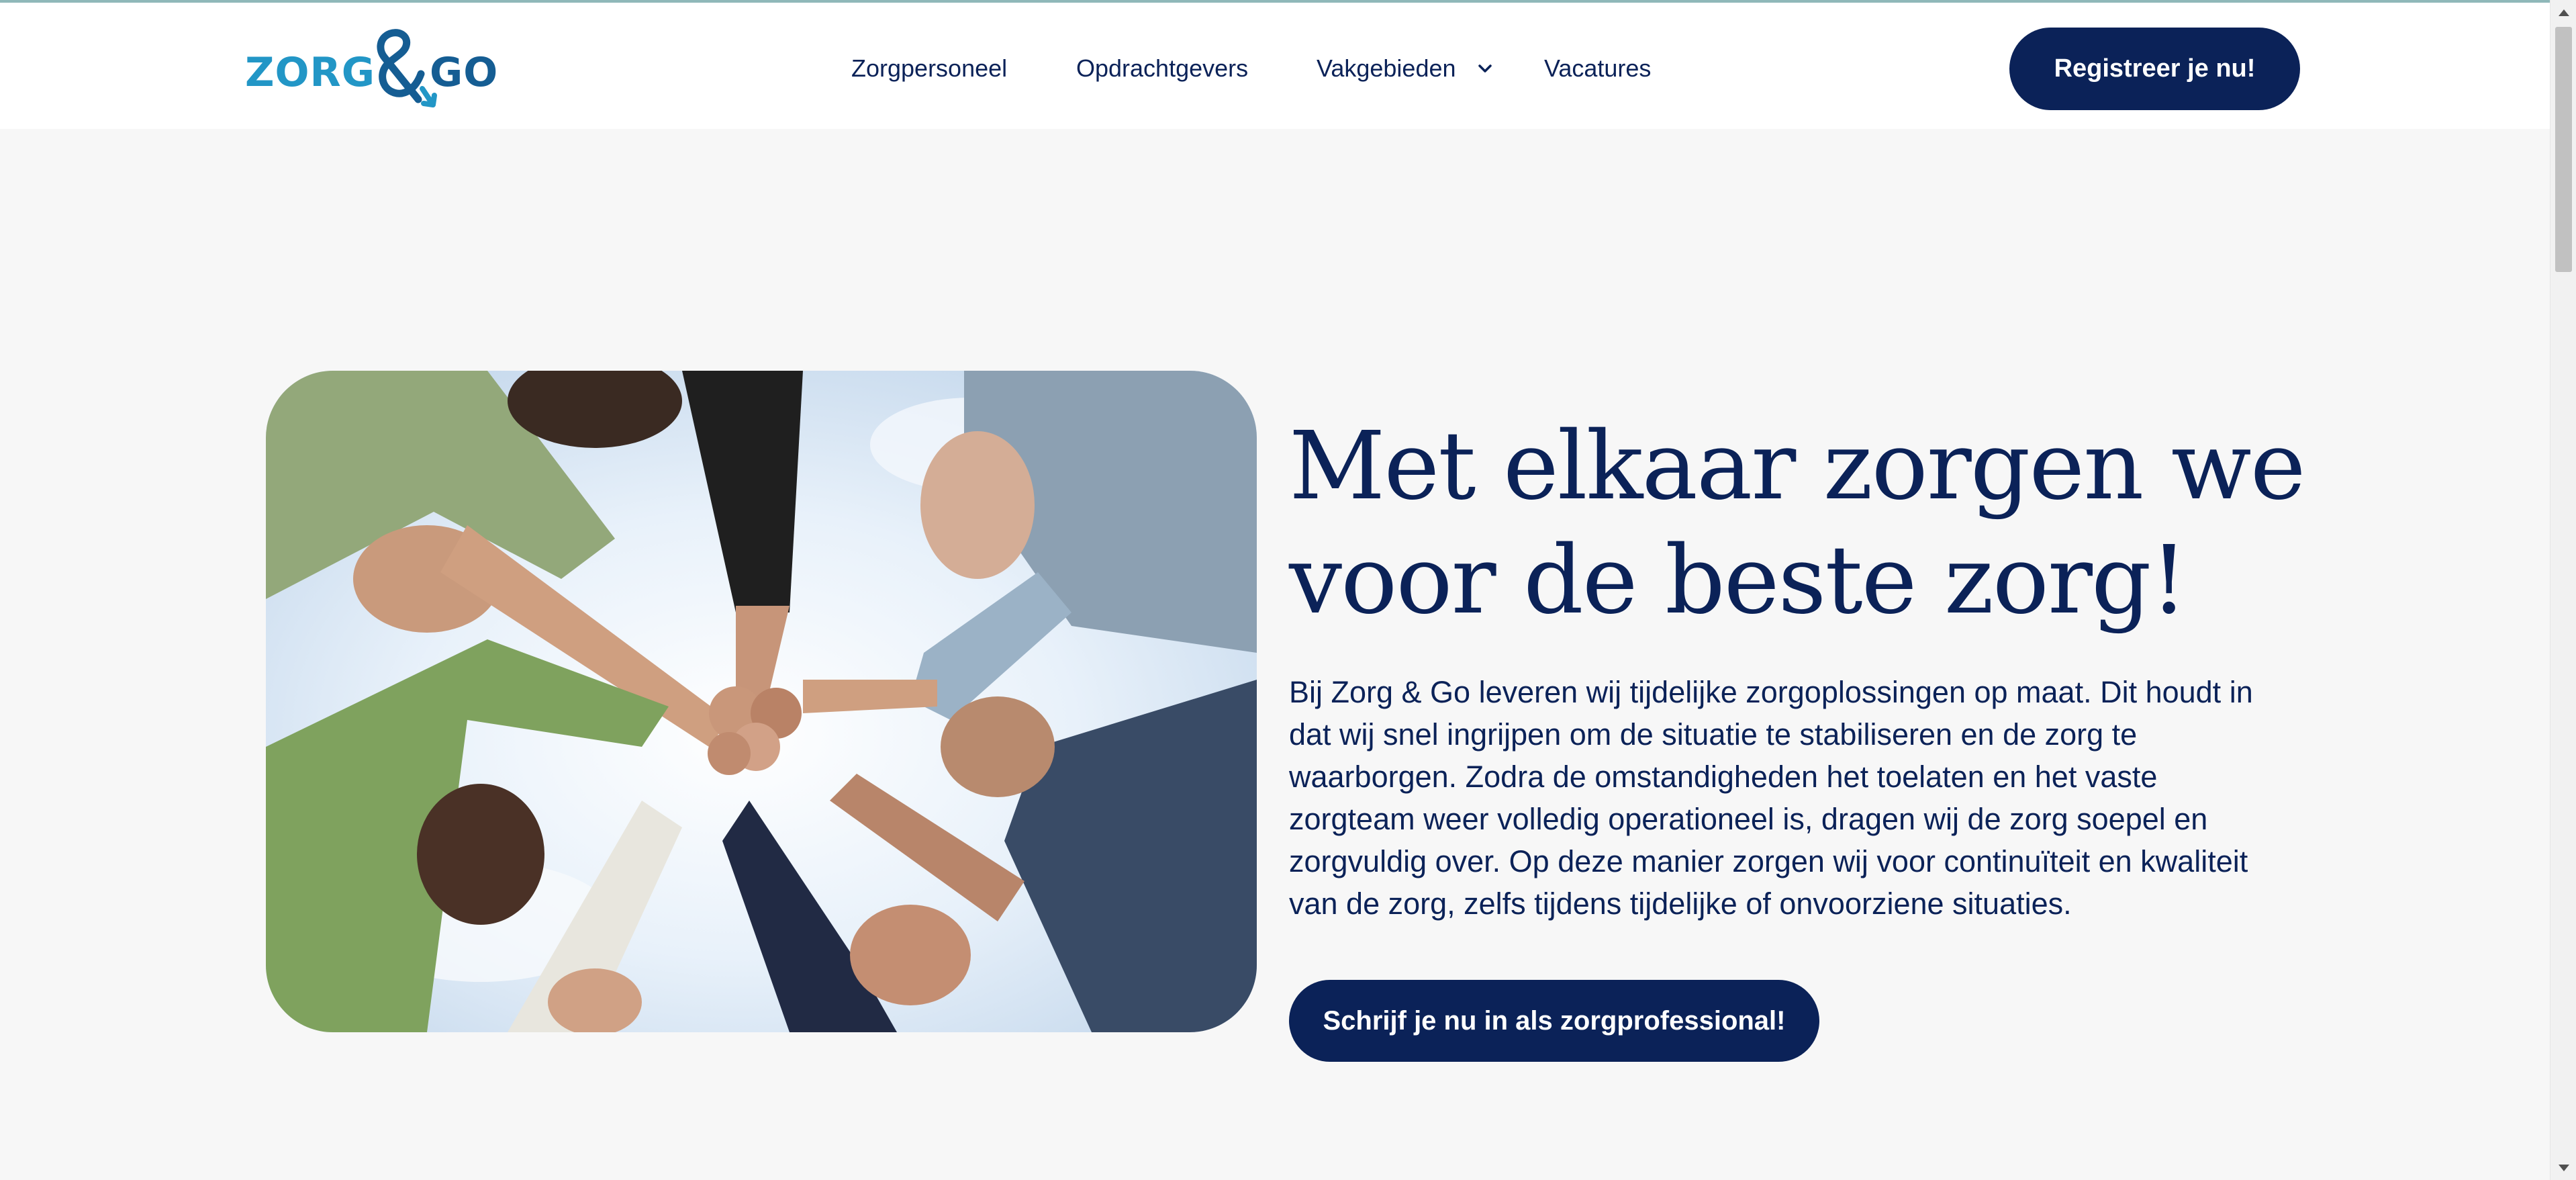  I want to click on hero-headline: Met elkaar zorgen we voor de beste zorg!, so click(1826, 524).